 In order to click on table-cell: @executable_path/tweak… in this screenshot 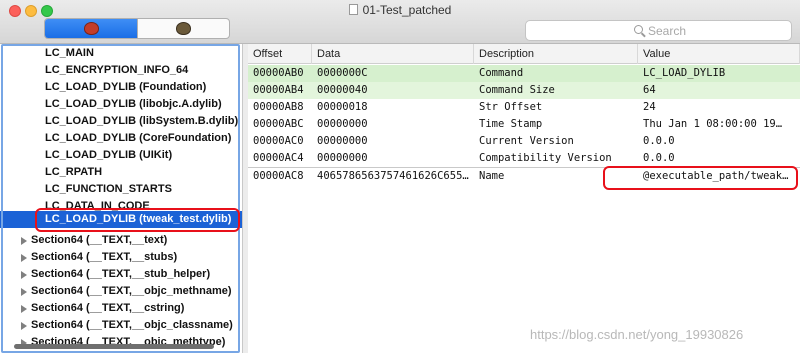, I will do `click(716, 176)`.